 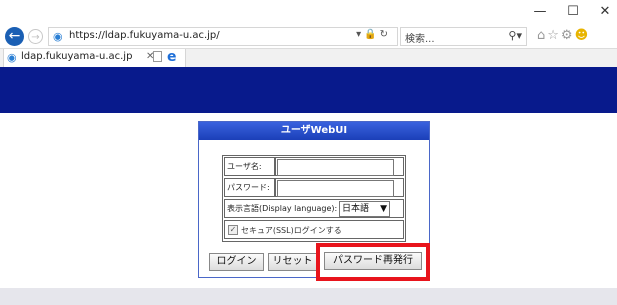 I want to click on ssl-row: ✓ セキュア(SSL)ログインする, so click(x=314, y=229).